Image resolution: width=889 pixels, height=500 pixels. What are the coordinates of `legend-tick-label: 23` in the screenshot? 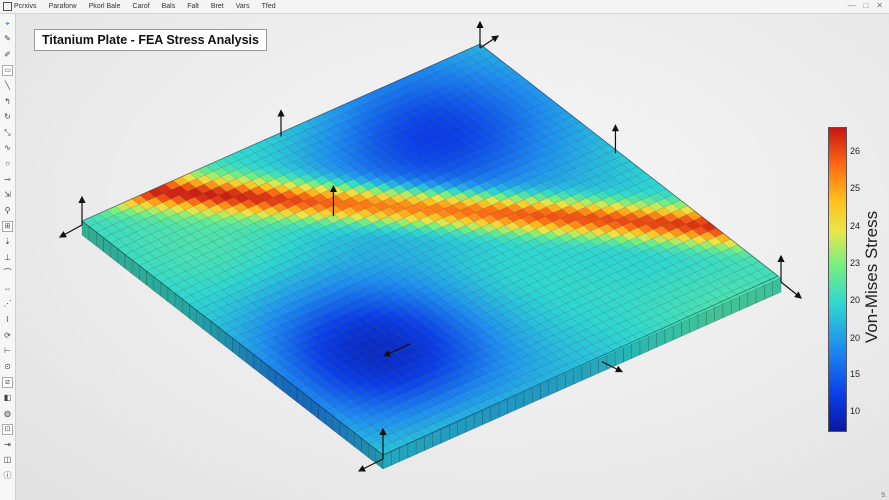 It's located at (855, 263).